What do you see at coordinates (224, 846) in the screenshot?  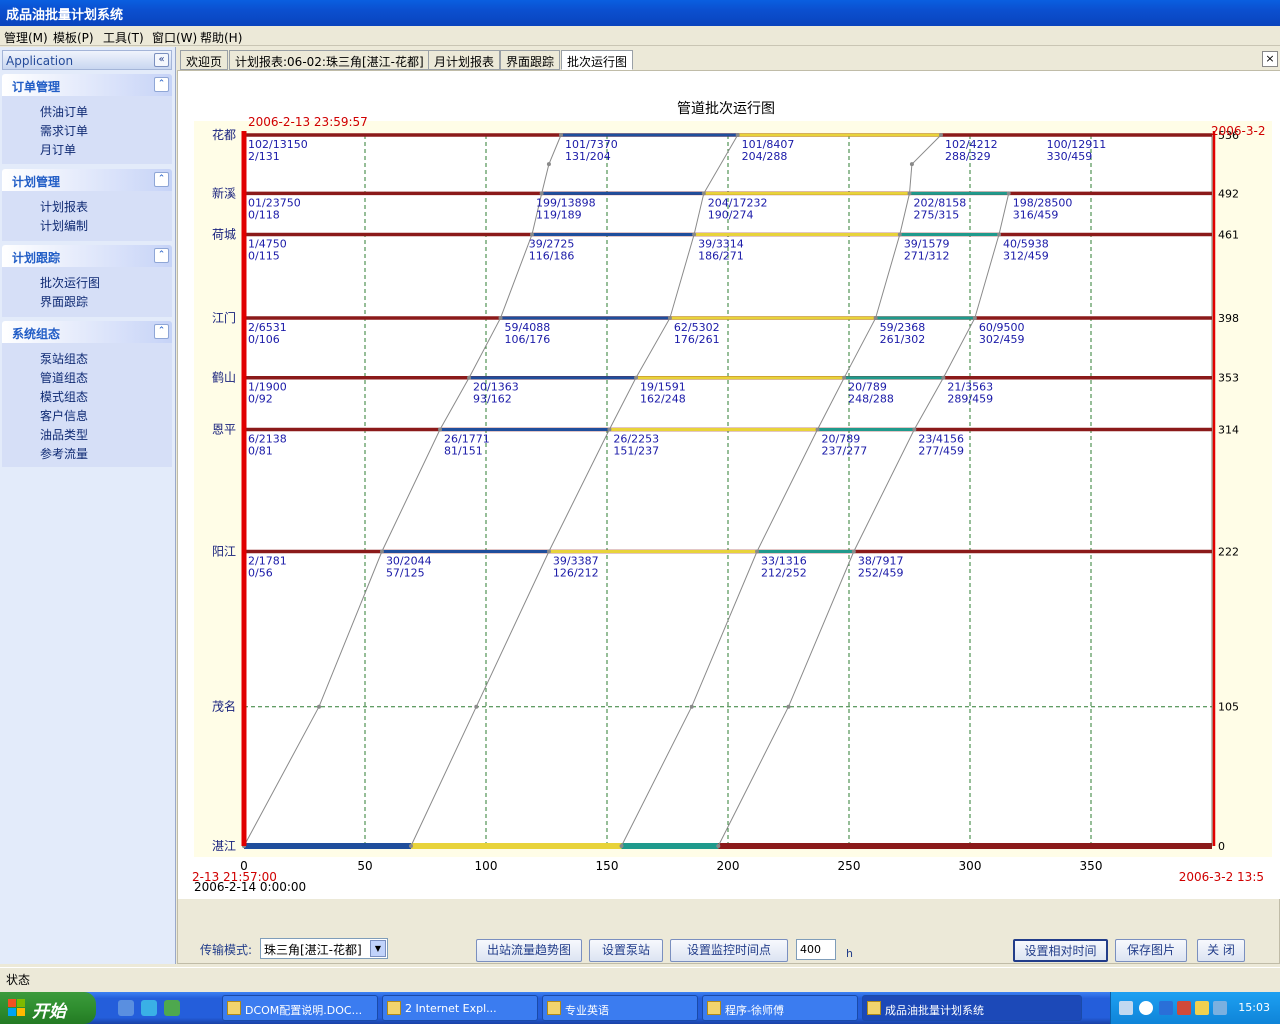 I see `station-name-label: 湛江` at bounding box center [224, 846].